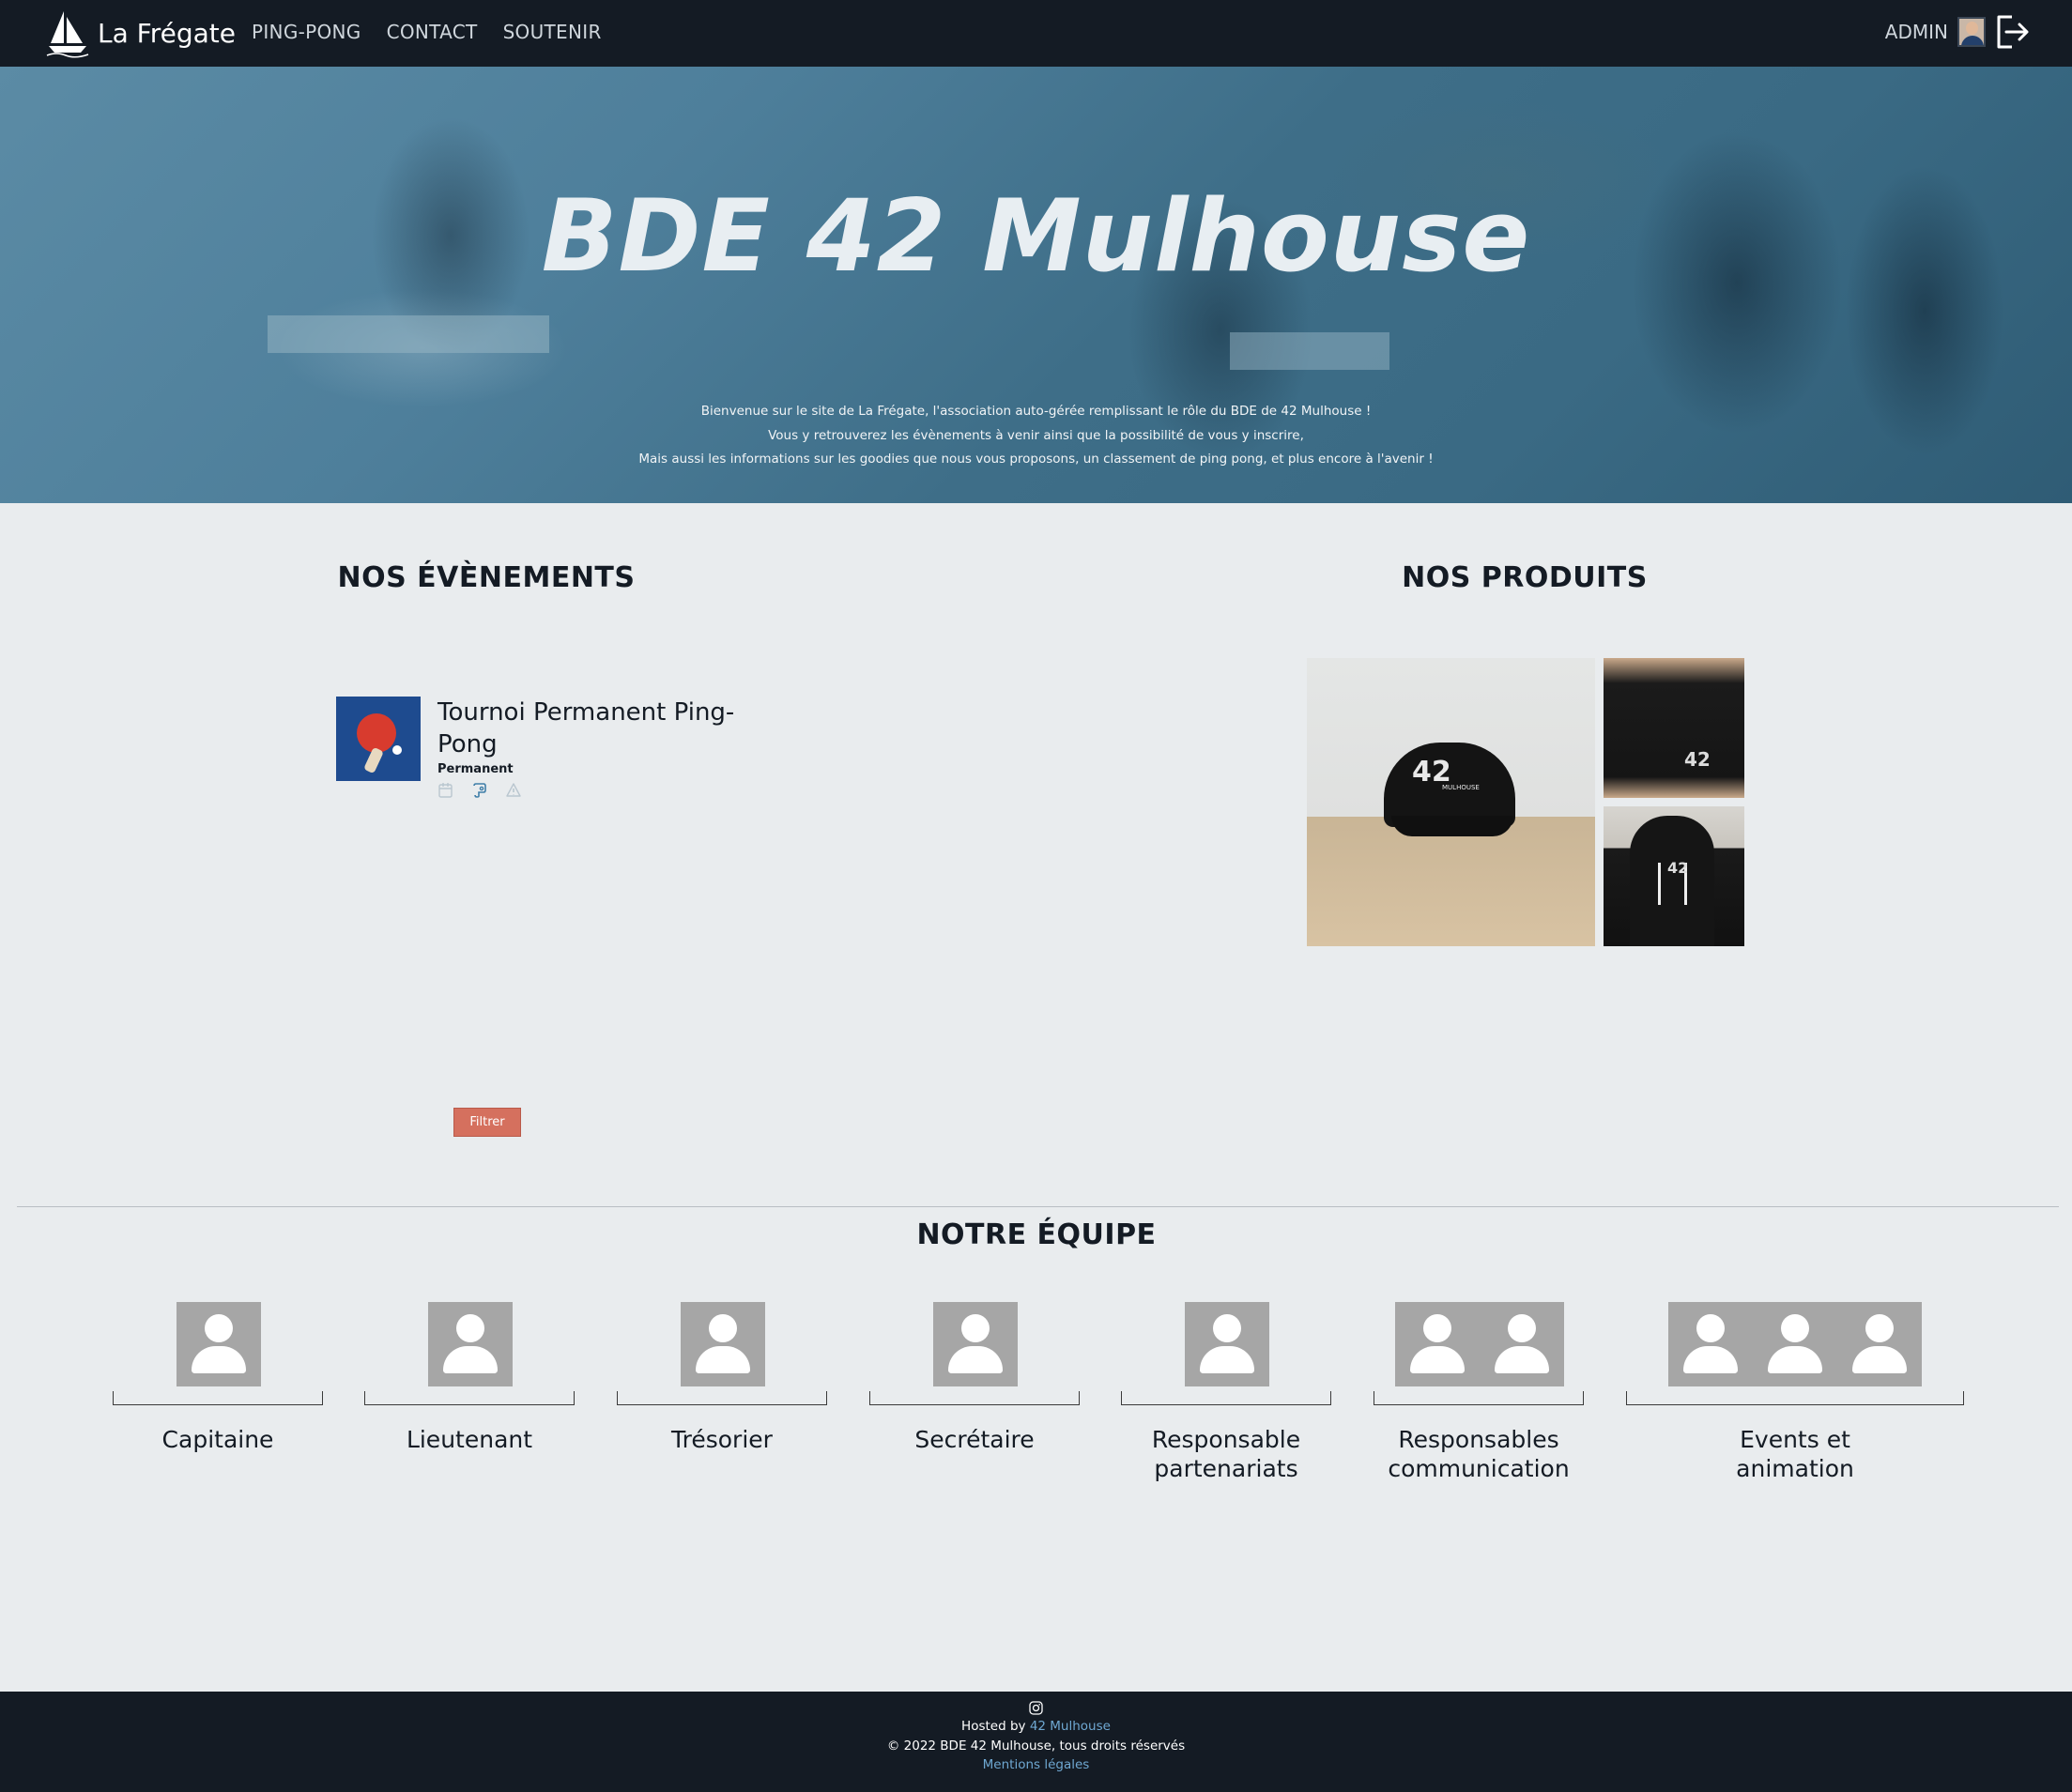 The width and height of the screenshot is (2072, 1792). I want to click on legal-notice-link: Mentions légales, so click(1036, 1765).